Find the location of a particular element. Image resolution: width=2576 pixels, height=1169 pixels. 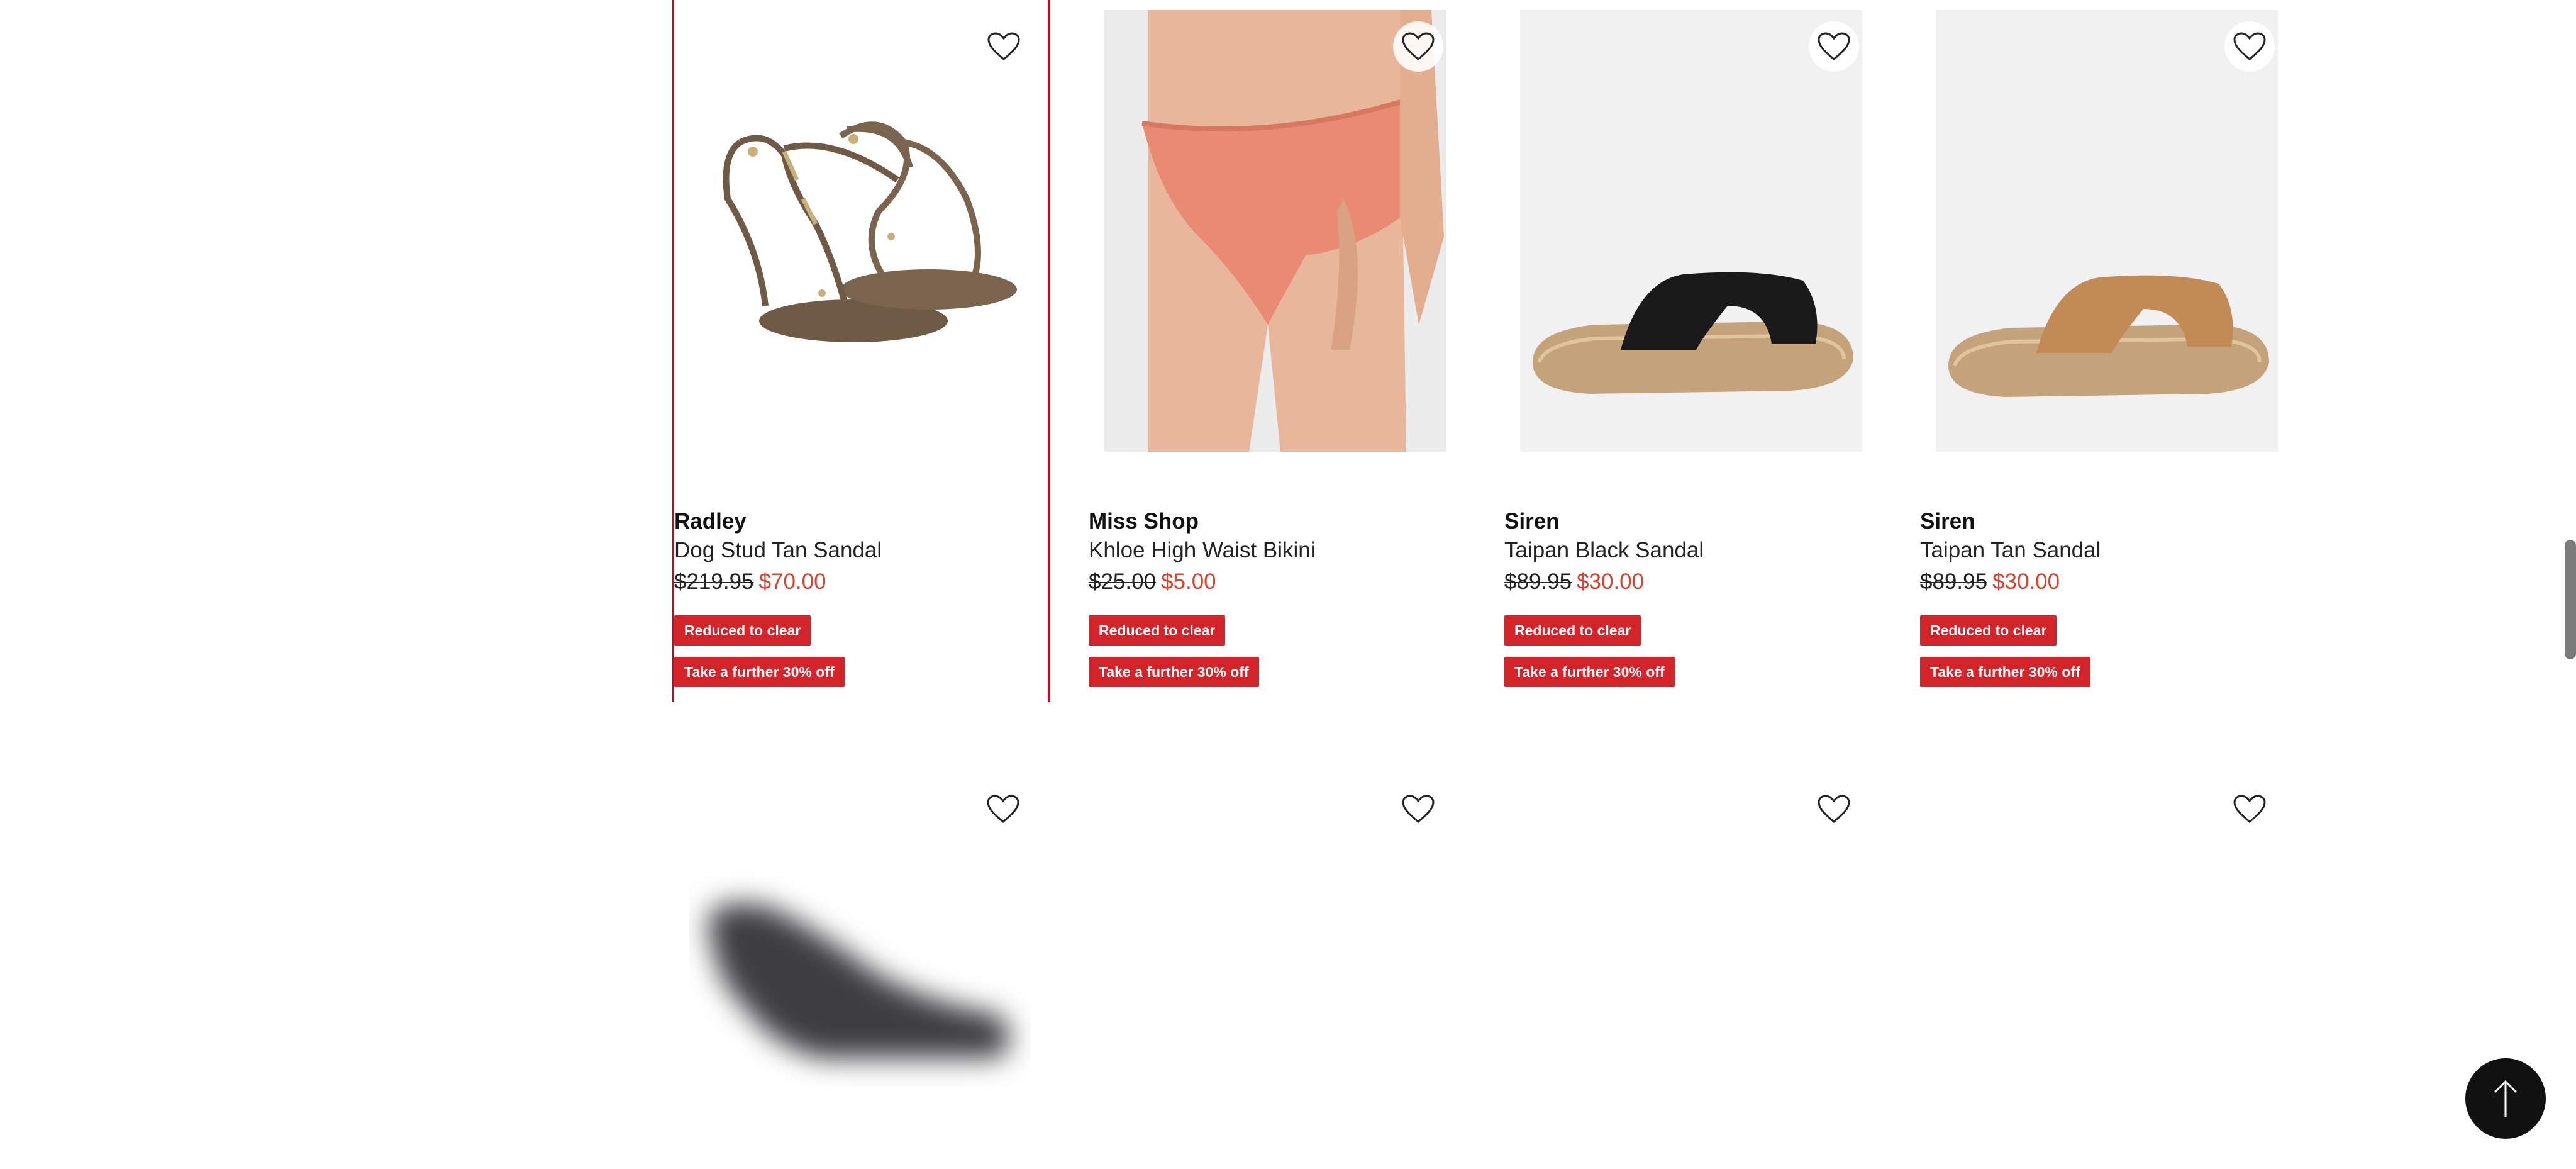

was-price: $219.95 is located at coordinates (714, 581).